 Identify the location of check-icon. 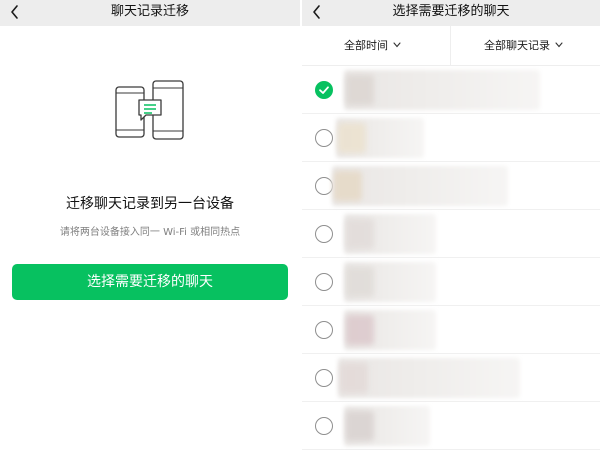
(324, 90).